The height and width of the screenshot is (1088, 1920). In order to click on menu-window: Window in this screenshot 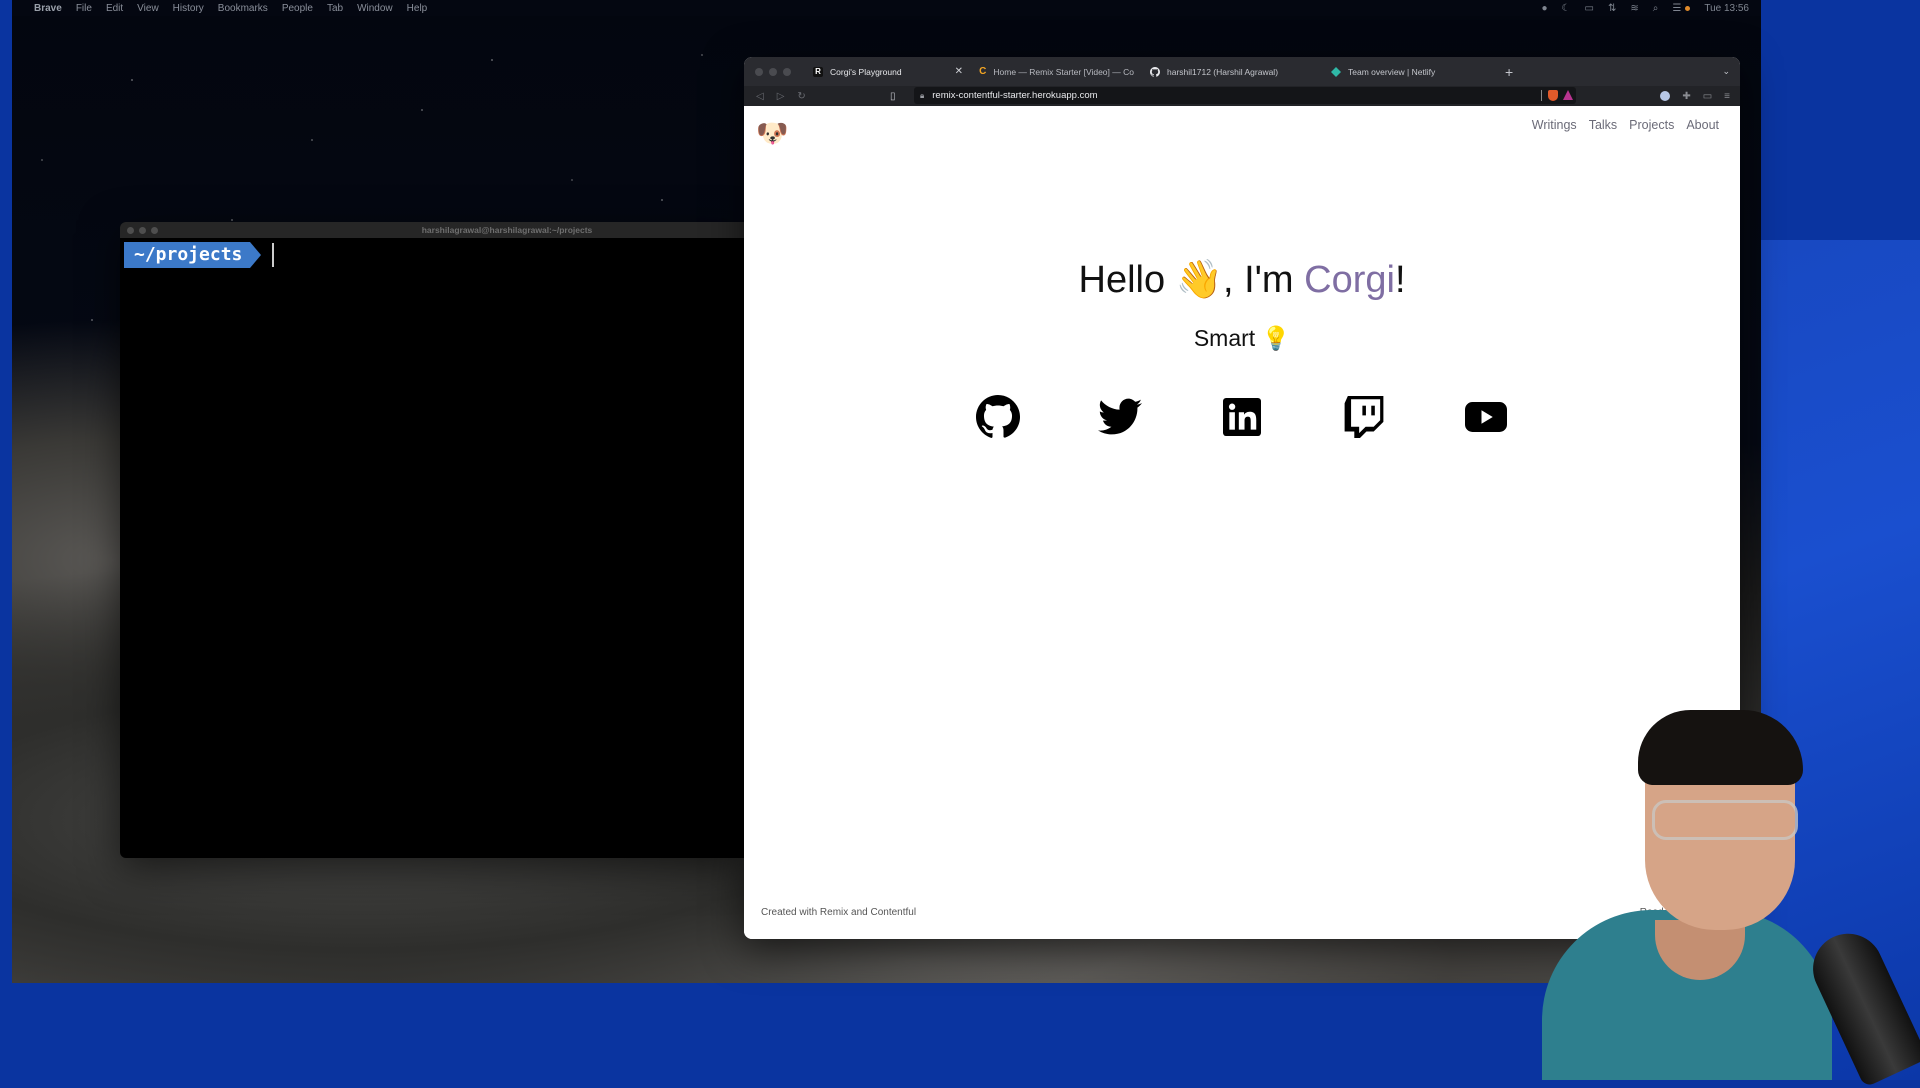, I will do `click(375, 8)`.